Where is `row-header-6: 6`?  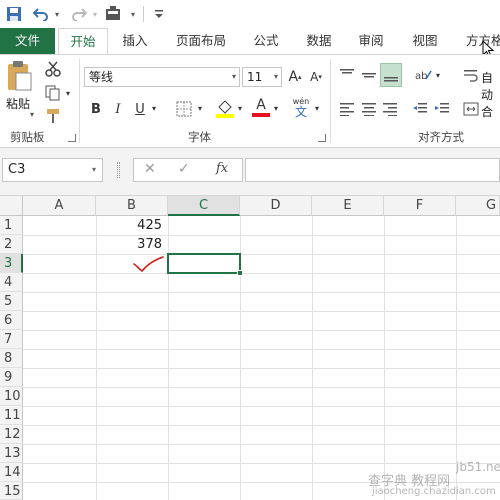 row-header-6: 6 is located at coordinates (11, 320).